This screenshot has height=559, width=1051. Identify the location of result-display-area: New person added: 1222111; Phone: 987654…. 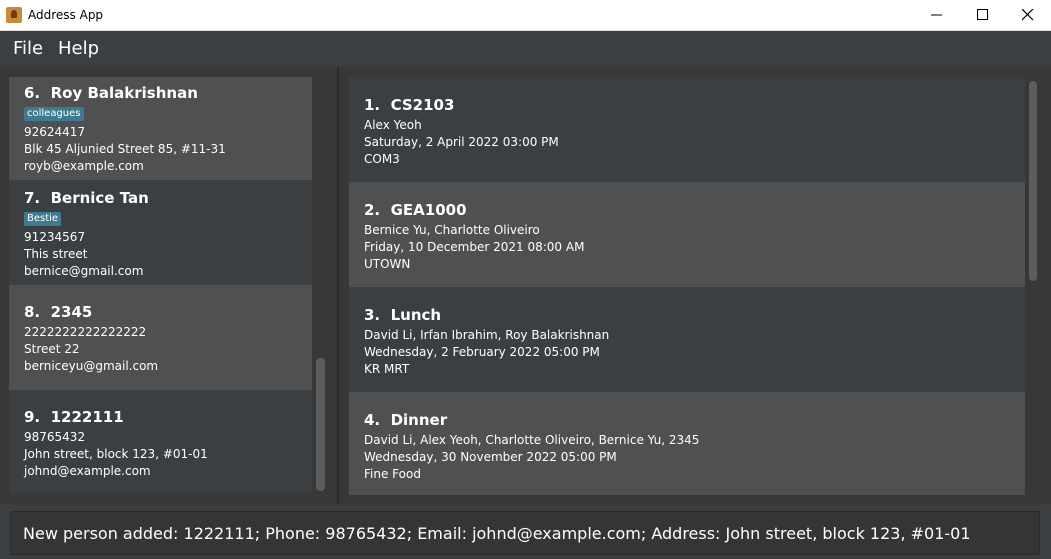
(525, 531).